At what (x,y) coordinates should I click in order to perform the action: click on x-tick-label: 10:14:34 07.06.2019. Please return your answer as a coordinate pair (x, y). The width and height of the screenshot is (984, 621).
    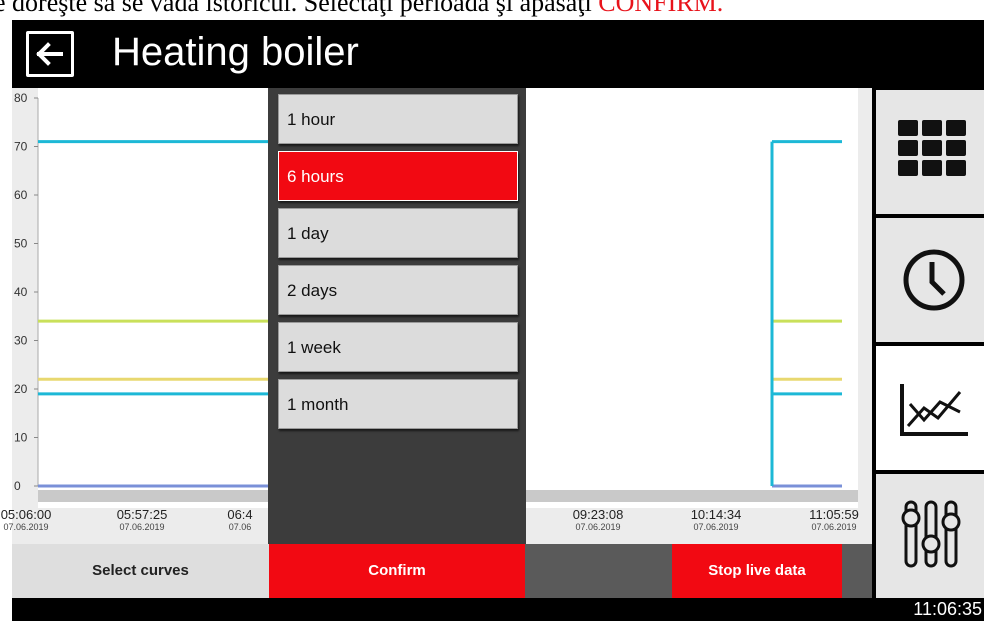
    Looking at the image, I should click on (716, 520).